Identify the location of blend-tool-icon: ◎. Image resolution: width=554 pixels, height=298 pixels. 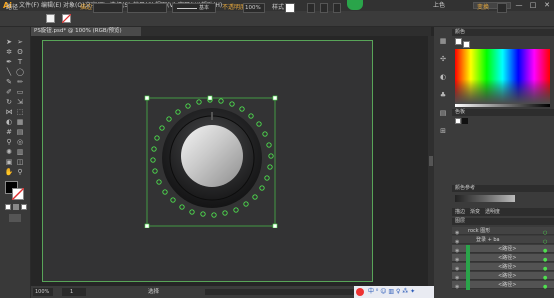
(20, 142).